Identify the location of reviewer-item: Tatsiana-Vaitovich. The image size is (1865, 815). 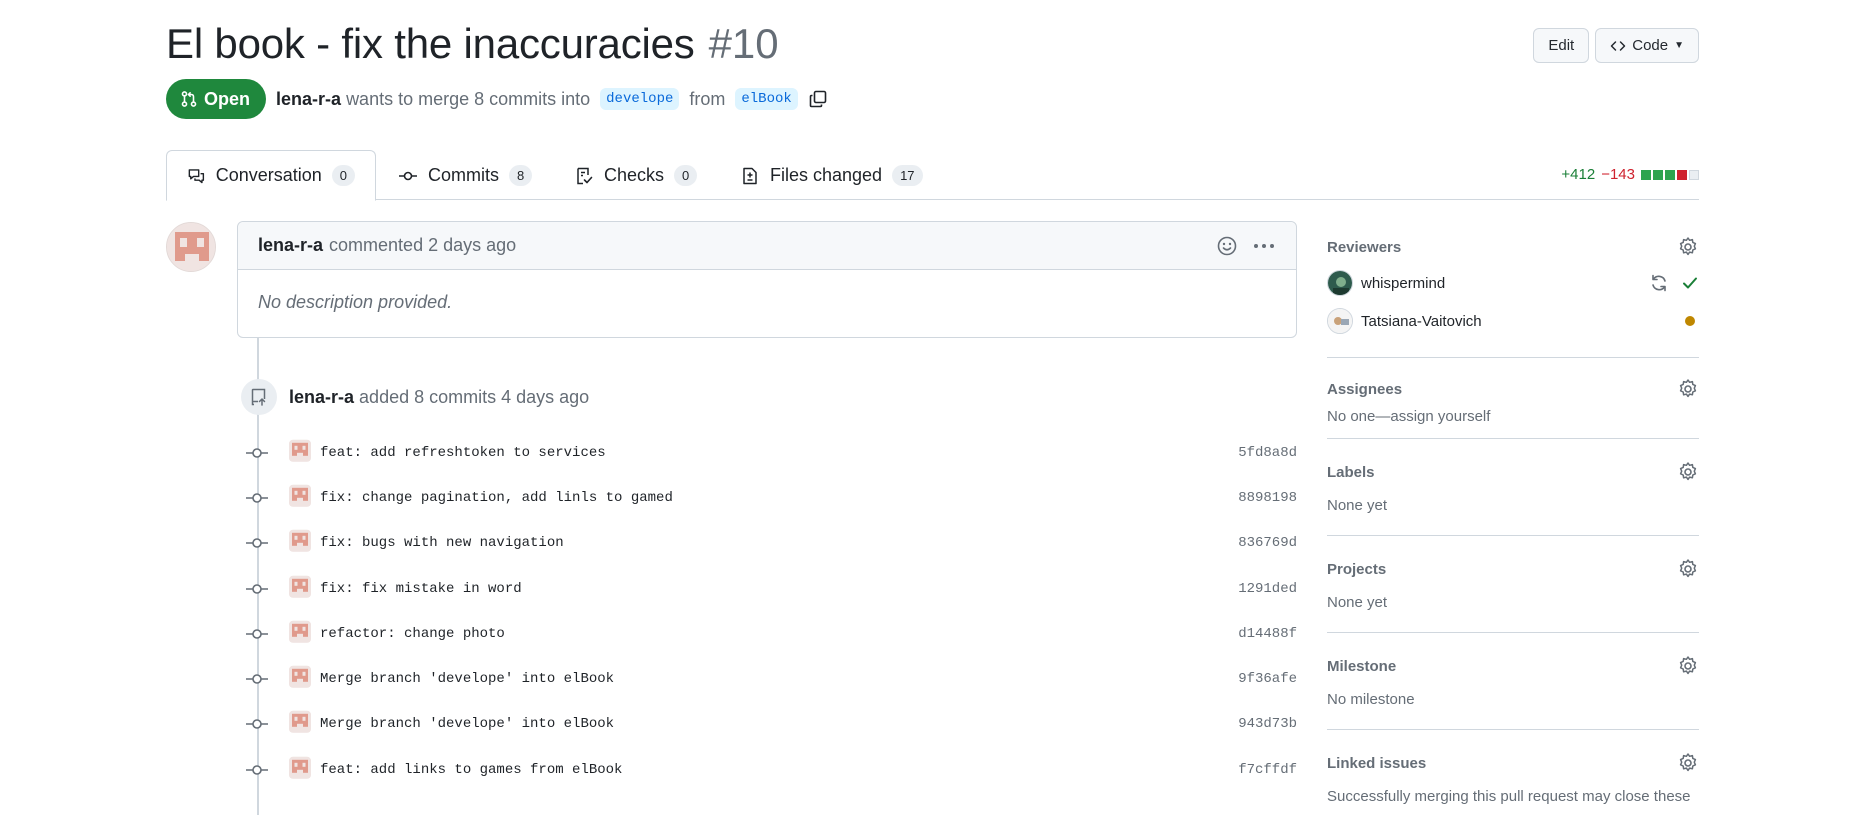
(1513, 321).